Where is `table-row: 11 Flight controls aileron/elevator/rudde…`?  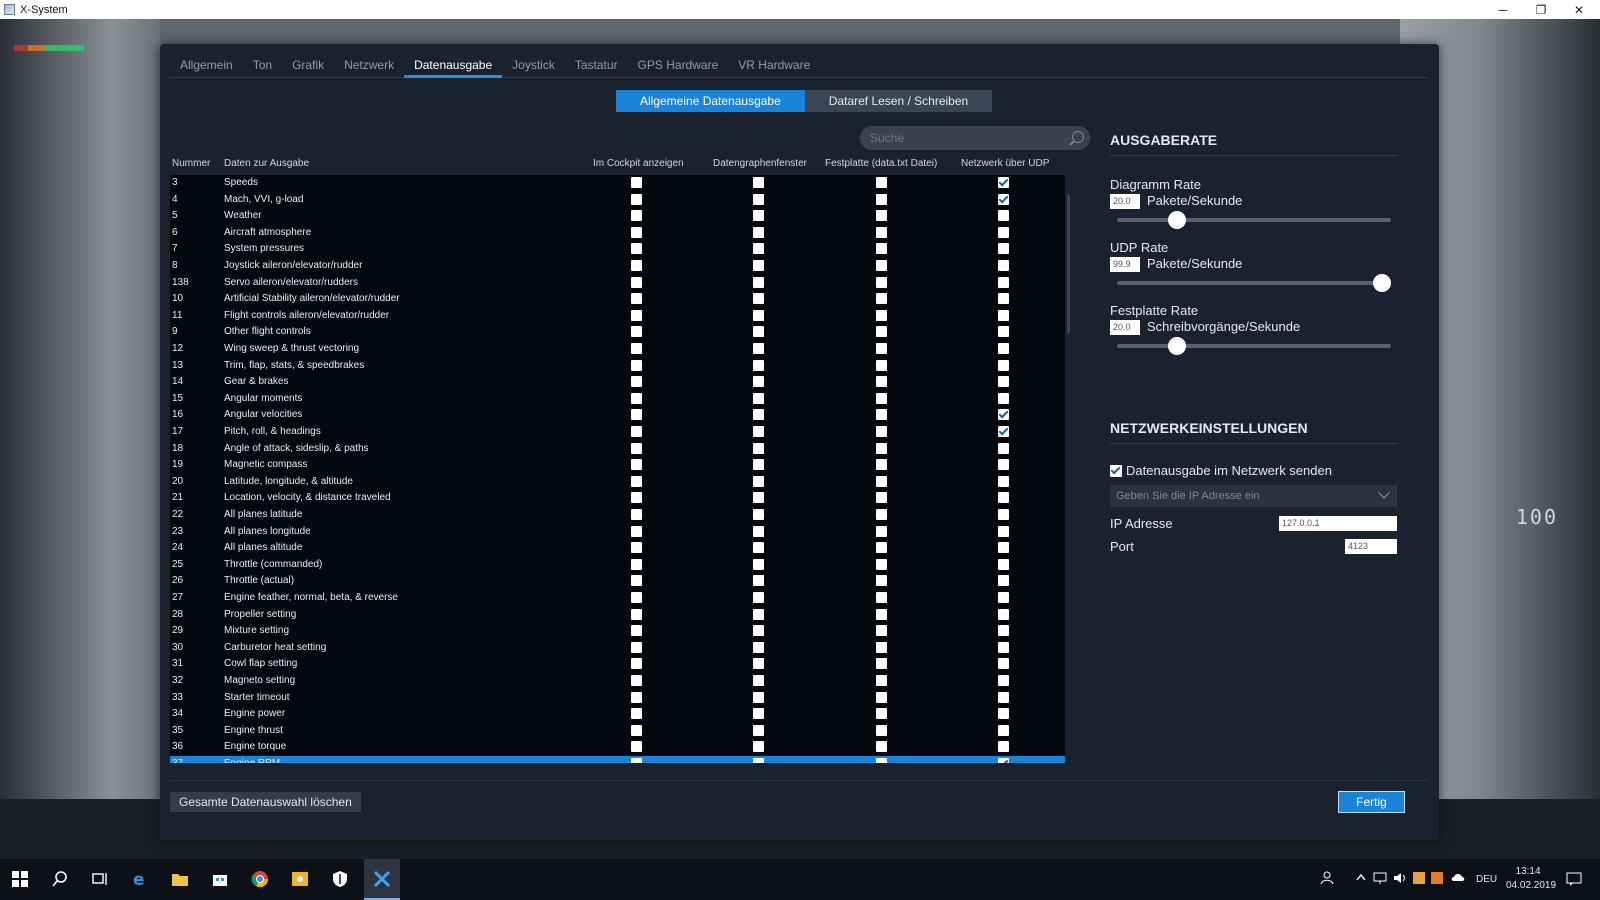 table-row: 11 Flight controls aileron/elevator/rudde… is located at coordinates (617, 316).